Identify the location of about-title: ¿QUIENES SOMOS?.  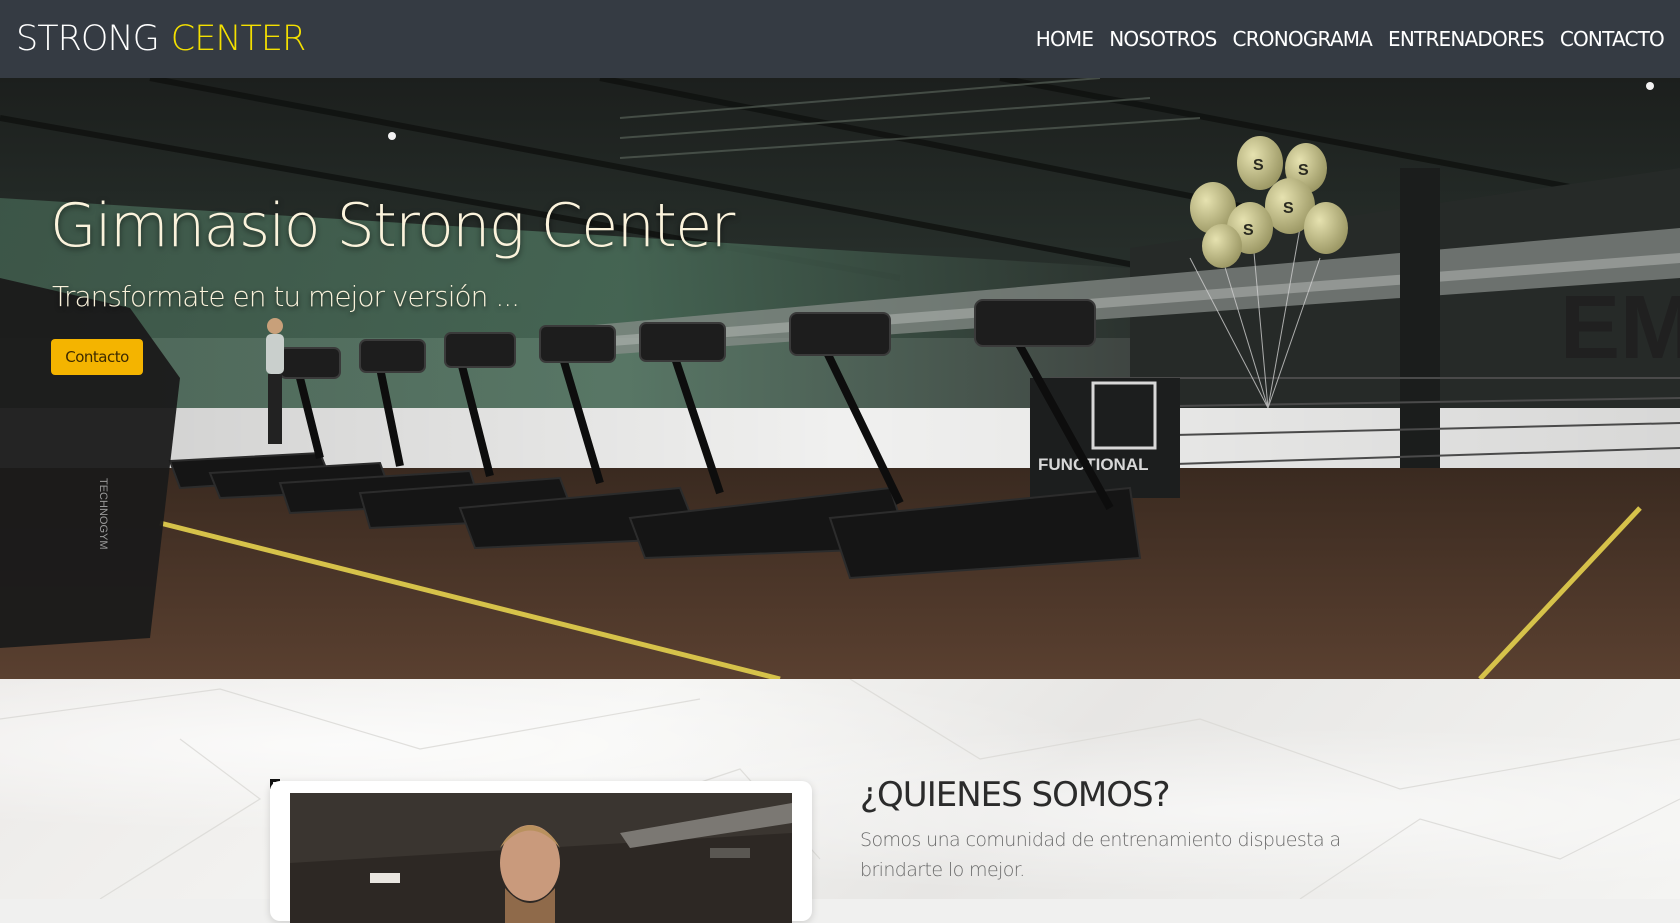
(1015, 795).